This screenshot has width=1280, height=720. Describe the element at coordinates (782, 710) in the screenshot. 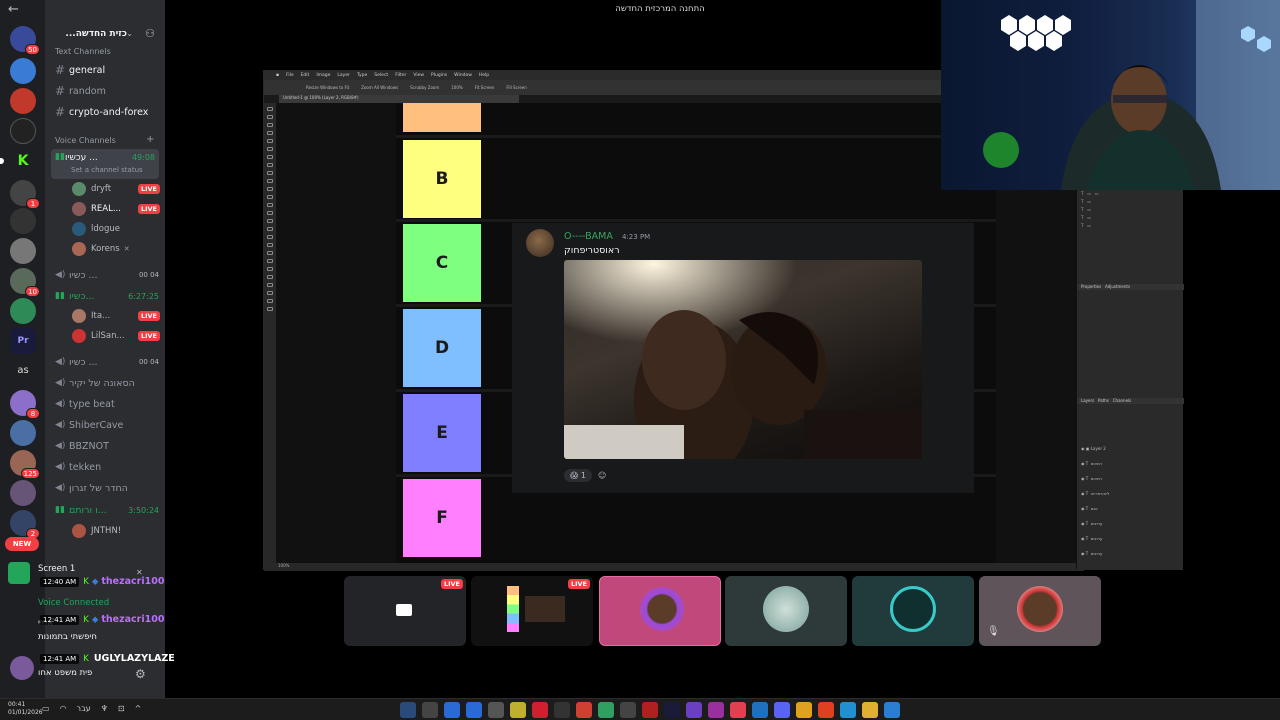

I see `discord-app-icon` at that location.